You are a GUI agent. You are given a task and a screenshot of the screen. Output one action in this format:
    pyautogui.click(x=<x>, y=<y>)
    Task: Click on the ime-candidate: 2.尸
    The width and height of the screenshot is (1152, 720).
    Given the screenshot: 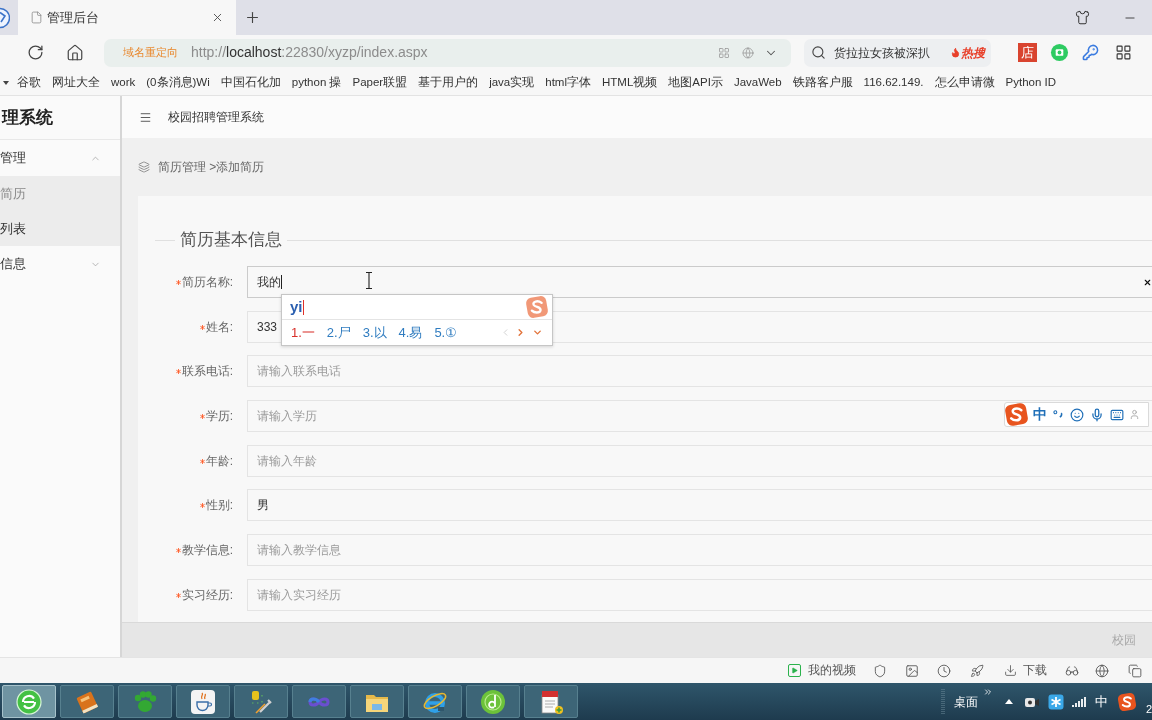 What is the action you would take?
    pyautogui.click(x=338, y=332)
    